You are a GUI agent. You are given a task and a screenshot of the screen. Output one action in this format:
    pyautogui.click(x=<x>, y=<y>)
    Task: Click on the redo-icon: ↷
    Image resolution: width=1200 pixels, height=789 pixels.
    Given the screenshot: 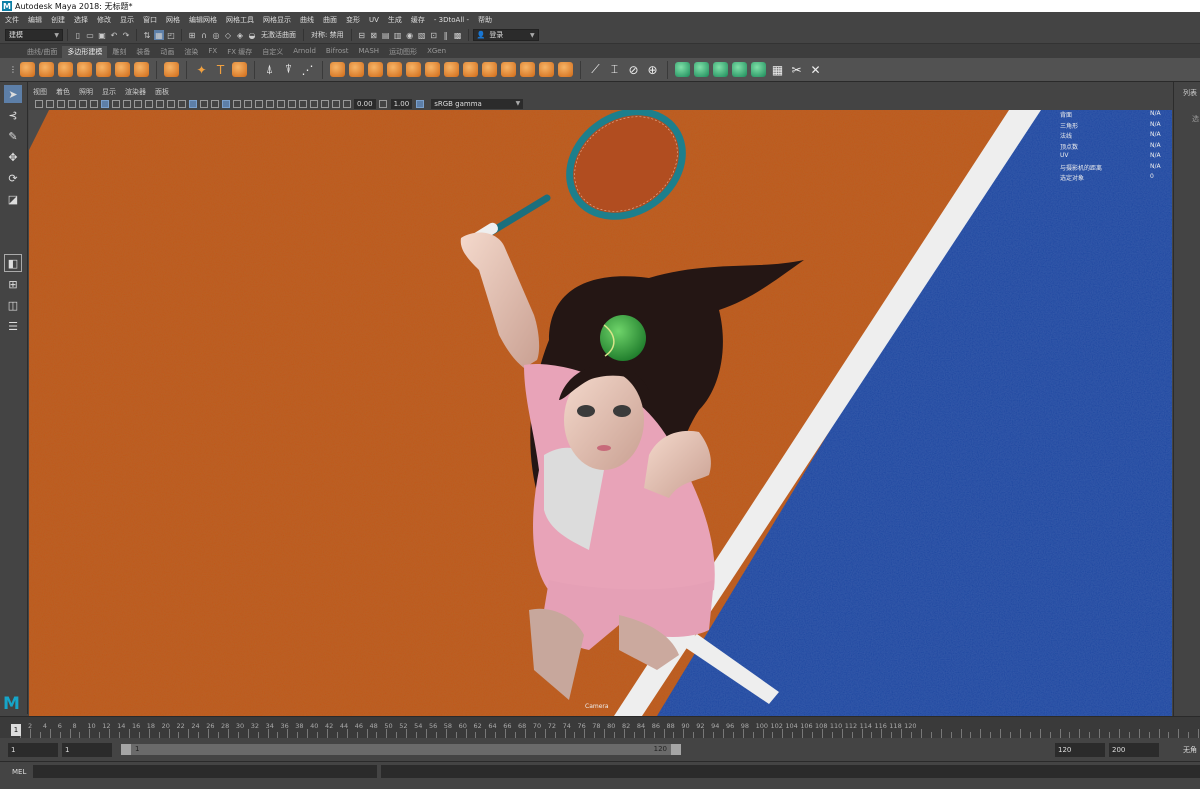 What is the action you would take?
    pyautogui.click(x=126, y=35)
    